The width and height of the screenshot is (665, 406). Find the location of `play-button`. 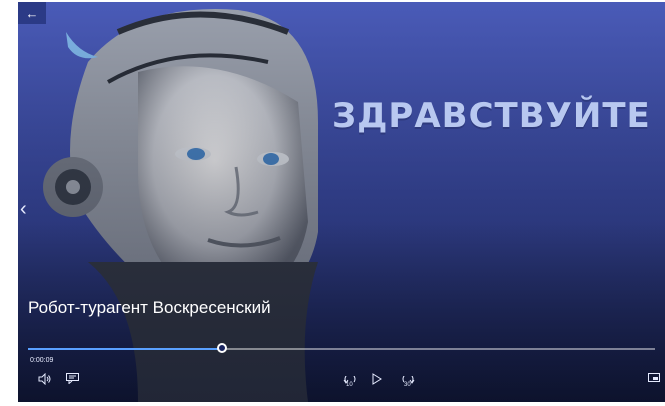

play-button is located at coordinates (377, 379).